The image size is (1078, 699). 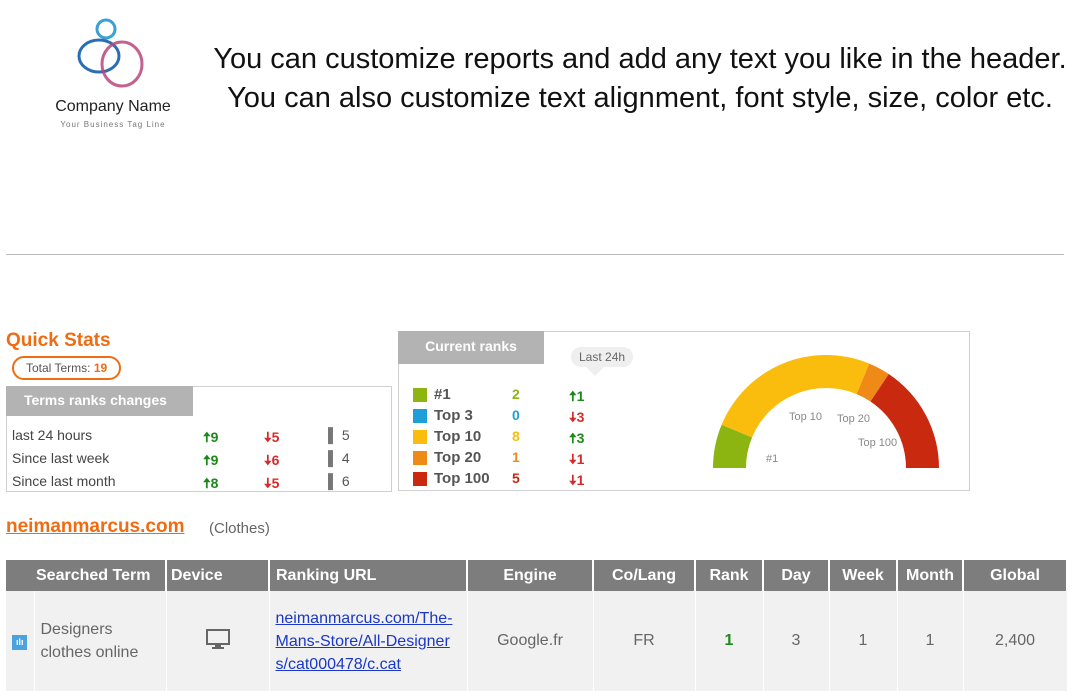 I want to click on bar-chart-icon: ılı, so click(x=20, y=642).